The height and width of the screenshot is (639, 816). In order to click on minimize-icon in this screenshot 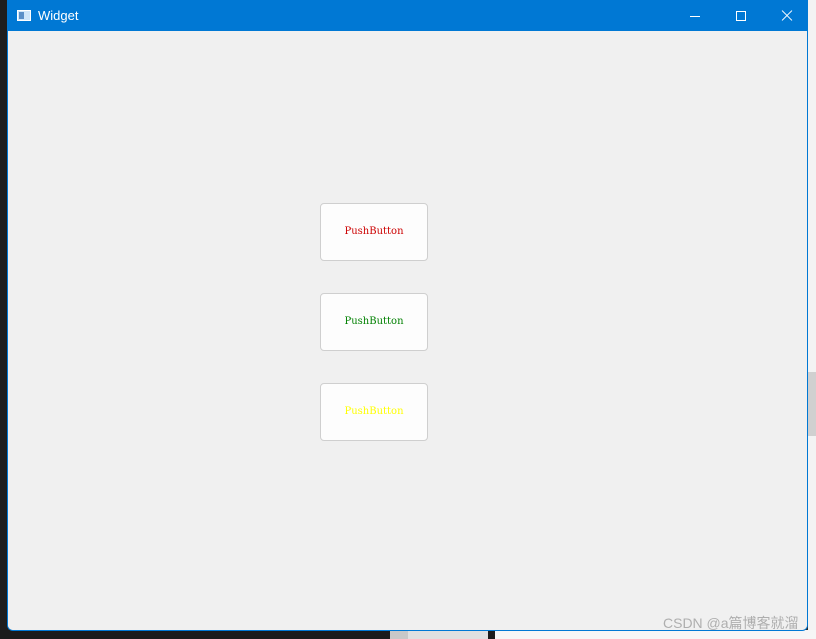, I will do `click(695, 16)`.